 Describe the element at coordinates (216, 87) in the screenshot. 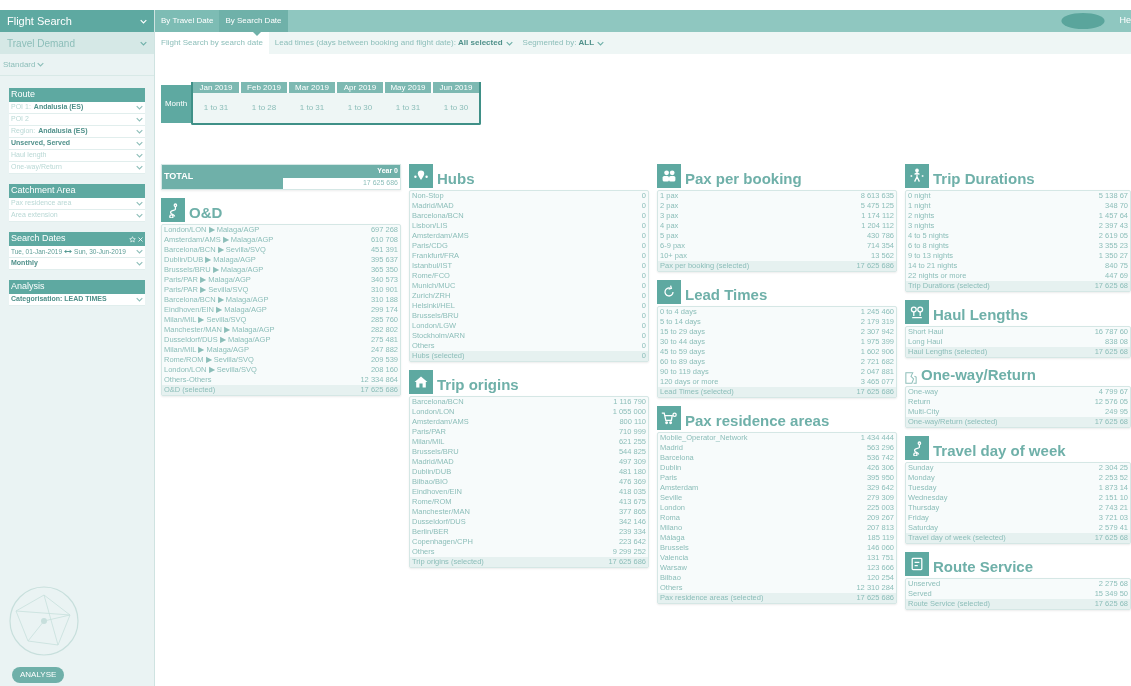

I see `month-header: Jan 2019` at that location.